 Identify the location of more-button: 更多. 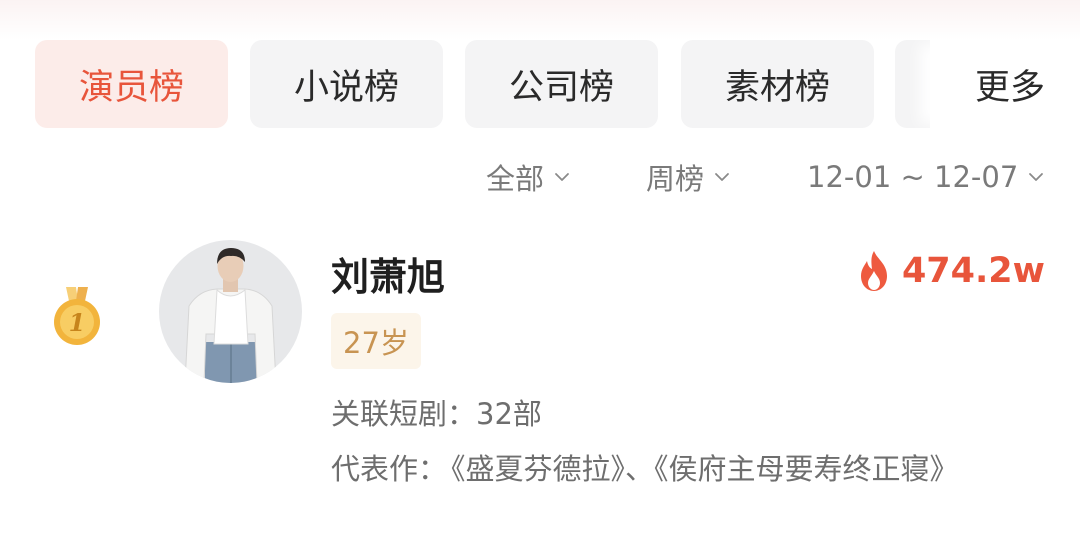
(1005, 84).